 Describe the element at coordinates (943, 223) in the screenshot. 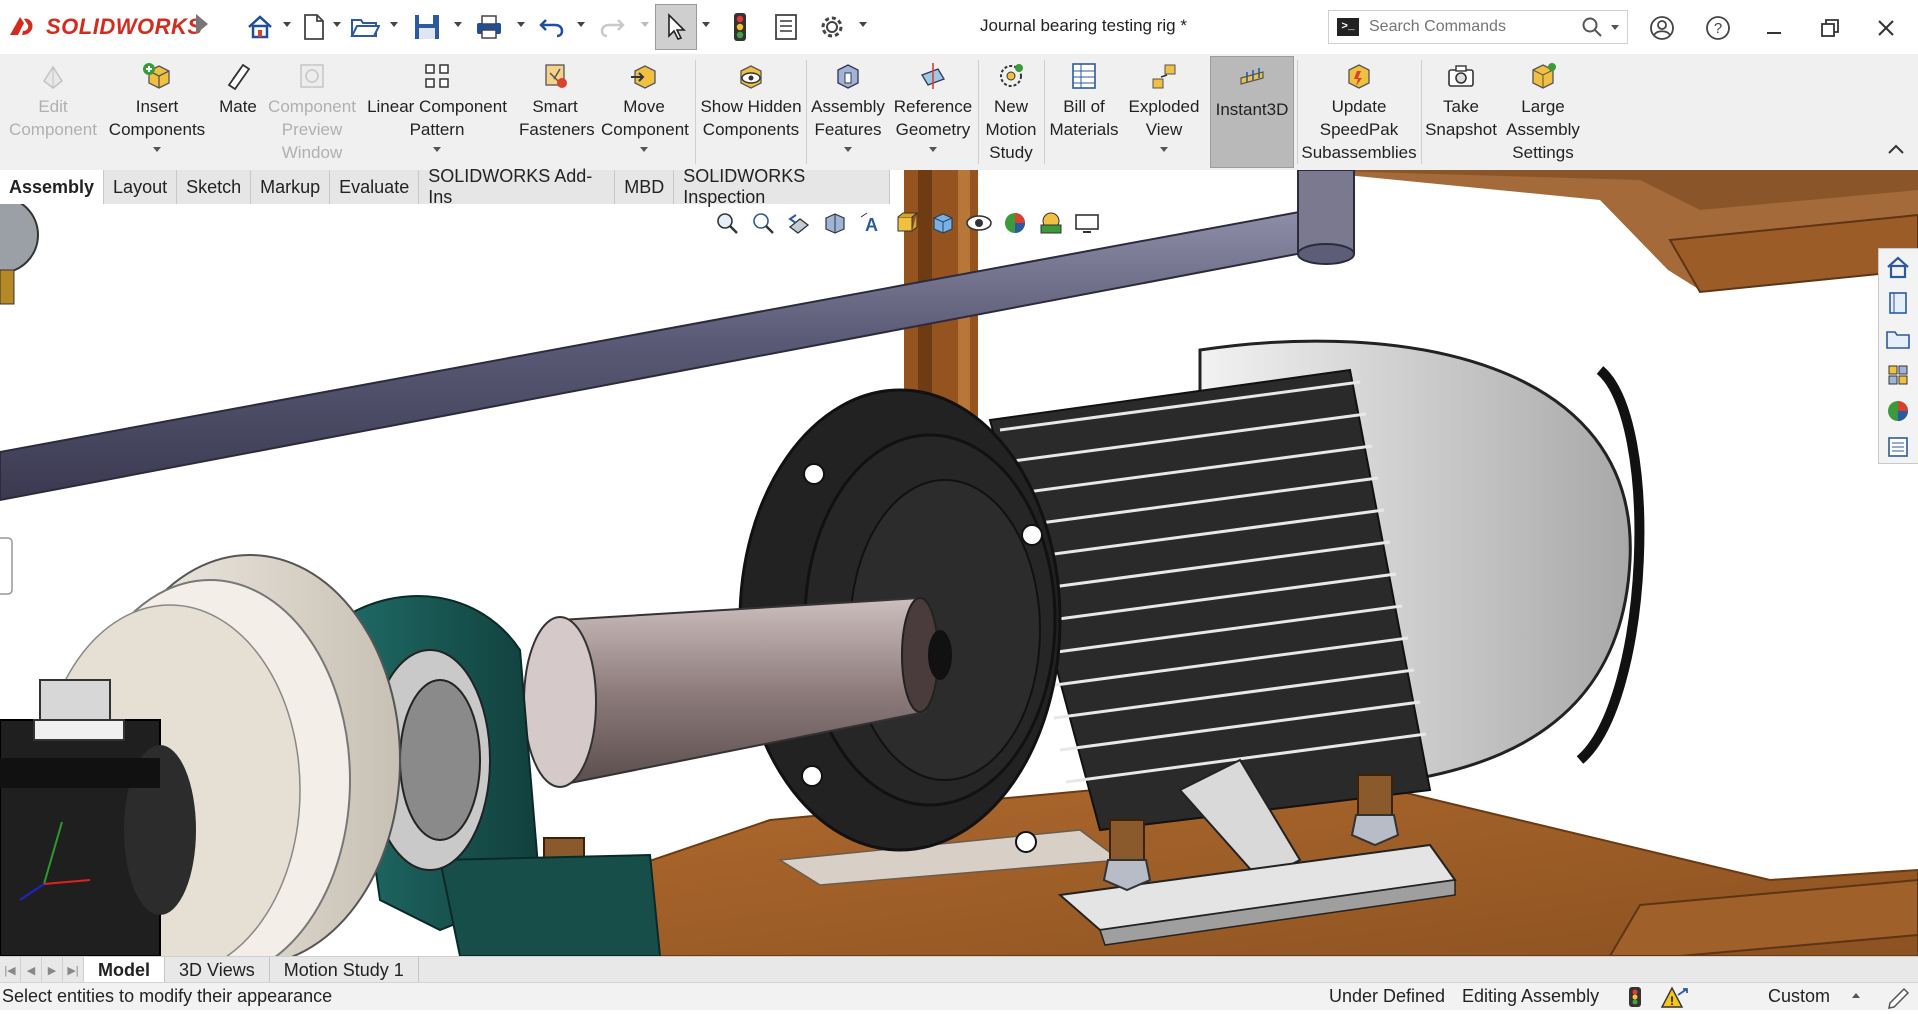

I see `display-style-icon` at that location.